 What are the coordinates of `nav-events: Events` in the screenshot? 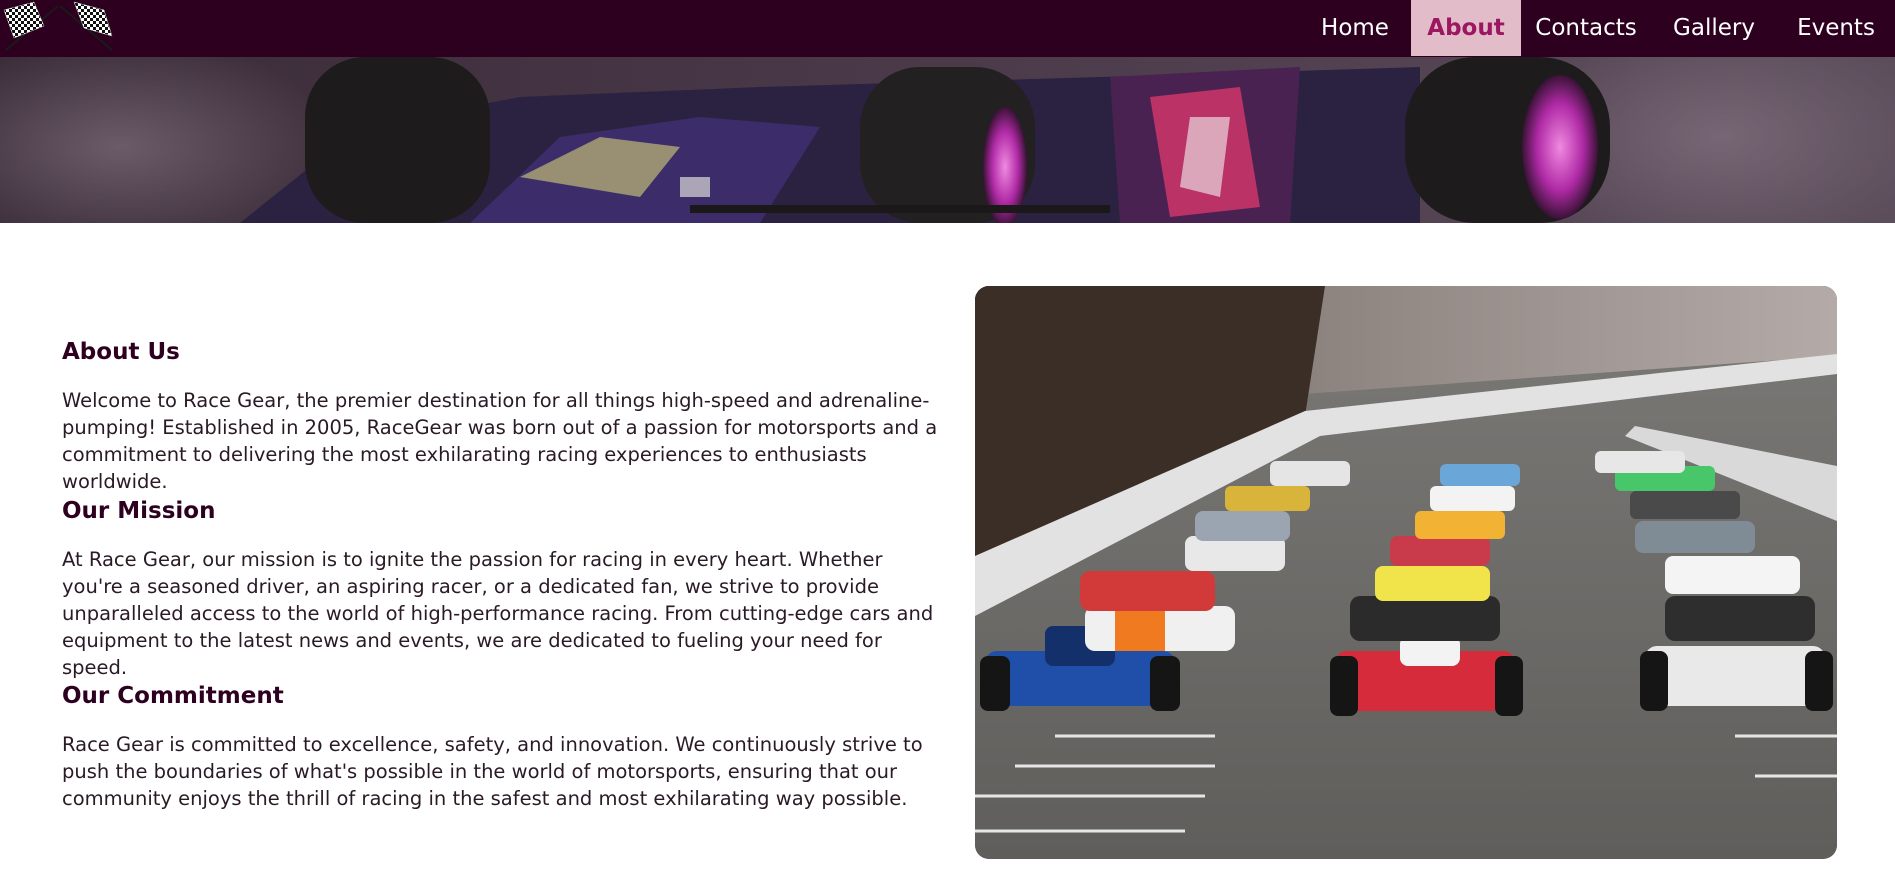 It's located at (1836, 28).